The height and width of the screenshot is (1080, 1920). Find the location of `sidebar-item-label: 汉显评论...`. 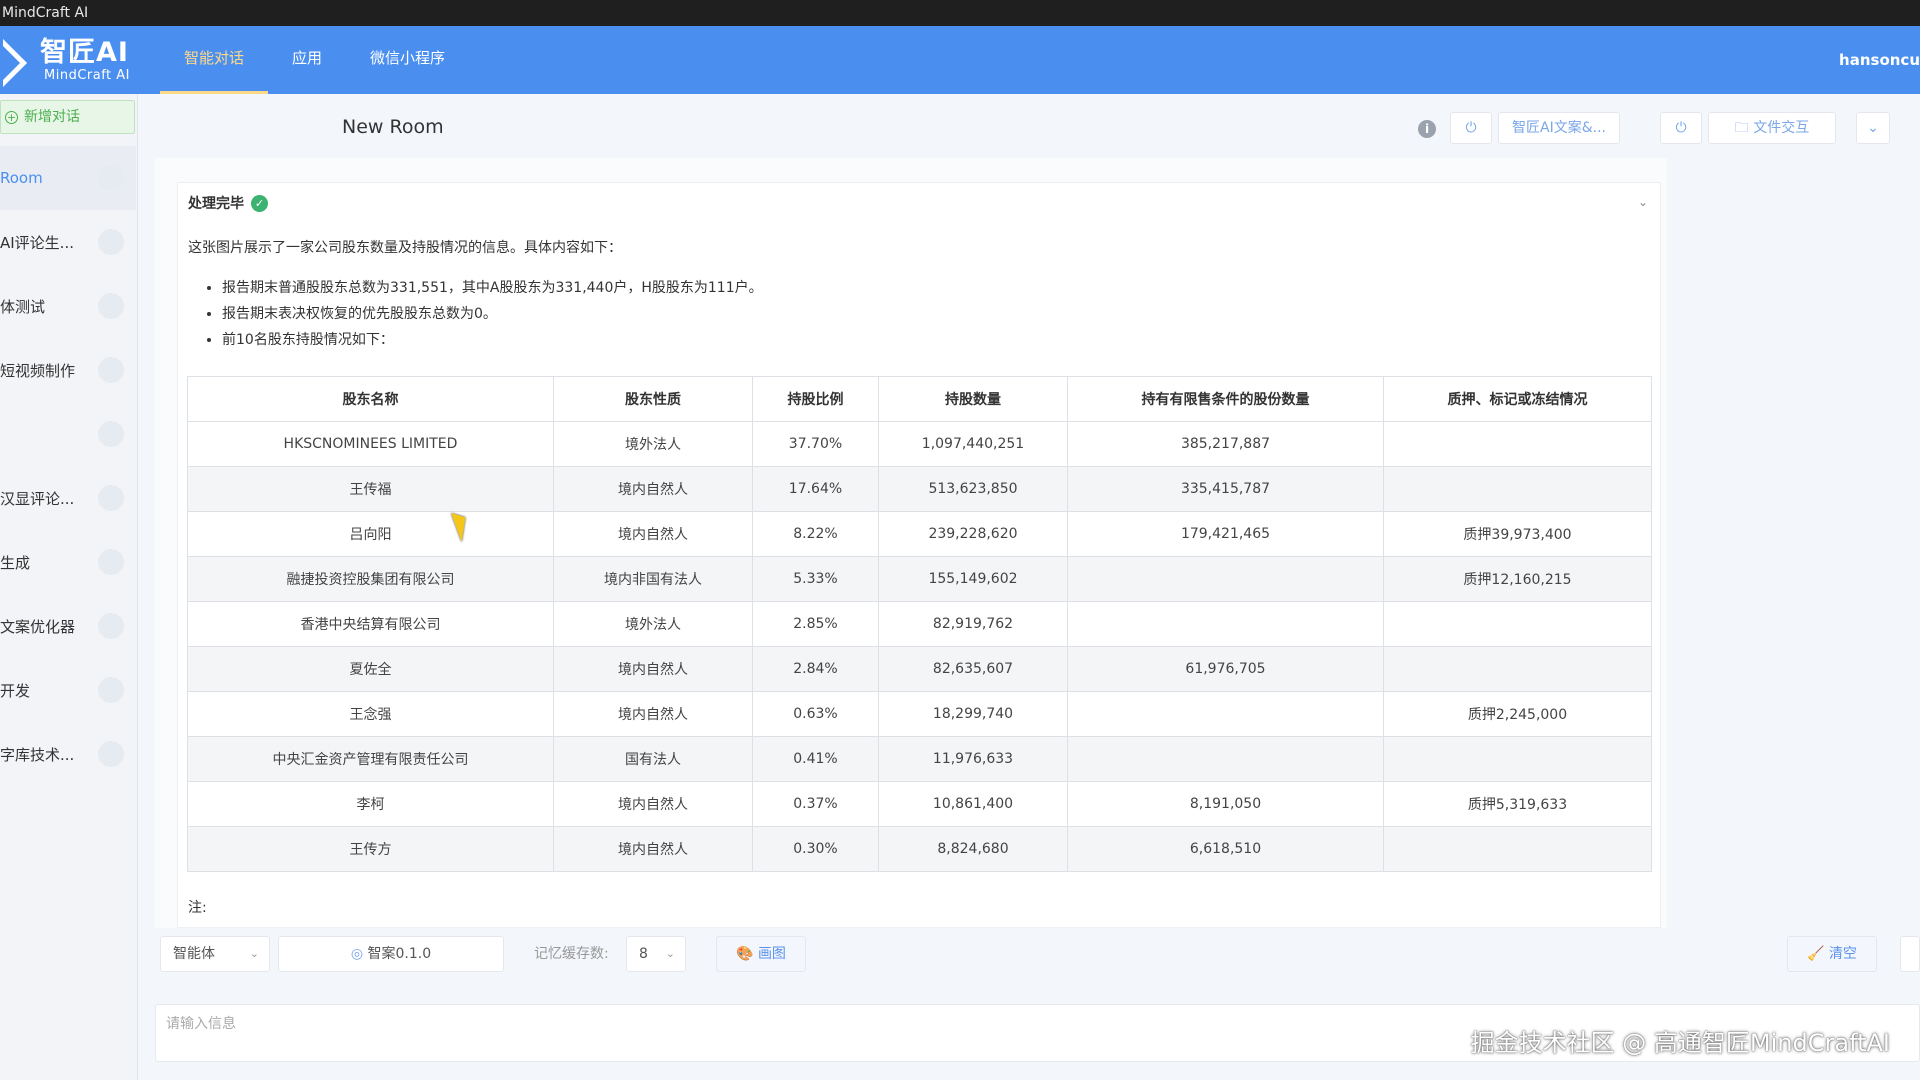

sidebar-item-label: 汉显评论... is located at coordinates (37, 498).